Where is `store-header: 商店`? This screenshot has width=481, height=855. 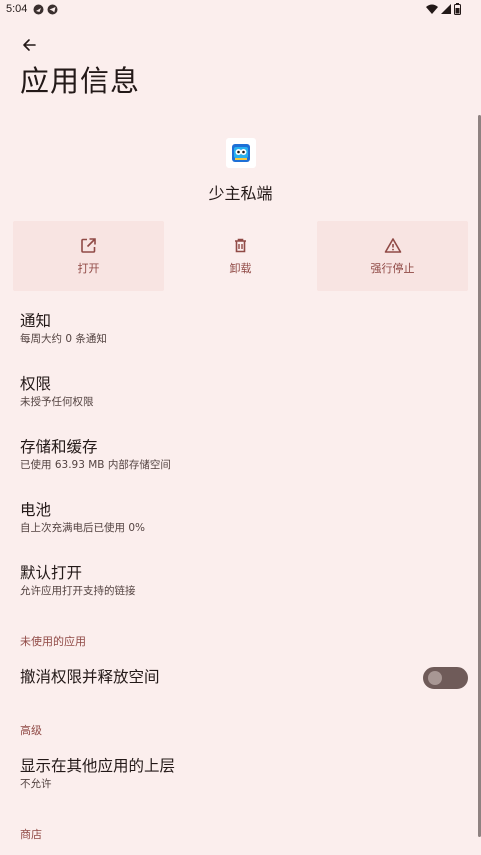
store-header: 商店 is located at coordinates (31, 834).